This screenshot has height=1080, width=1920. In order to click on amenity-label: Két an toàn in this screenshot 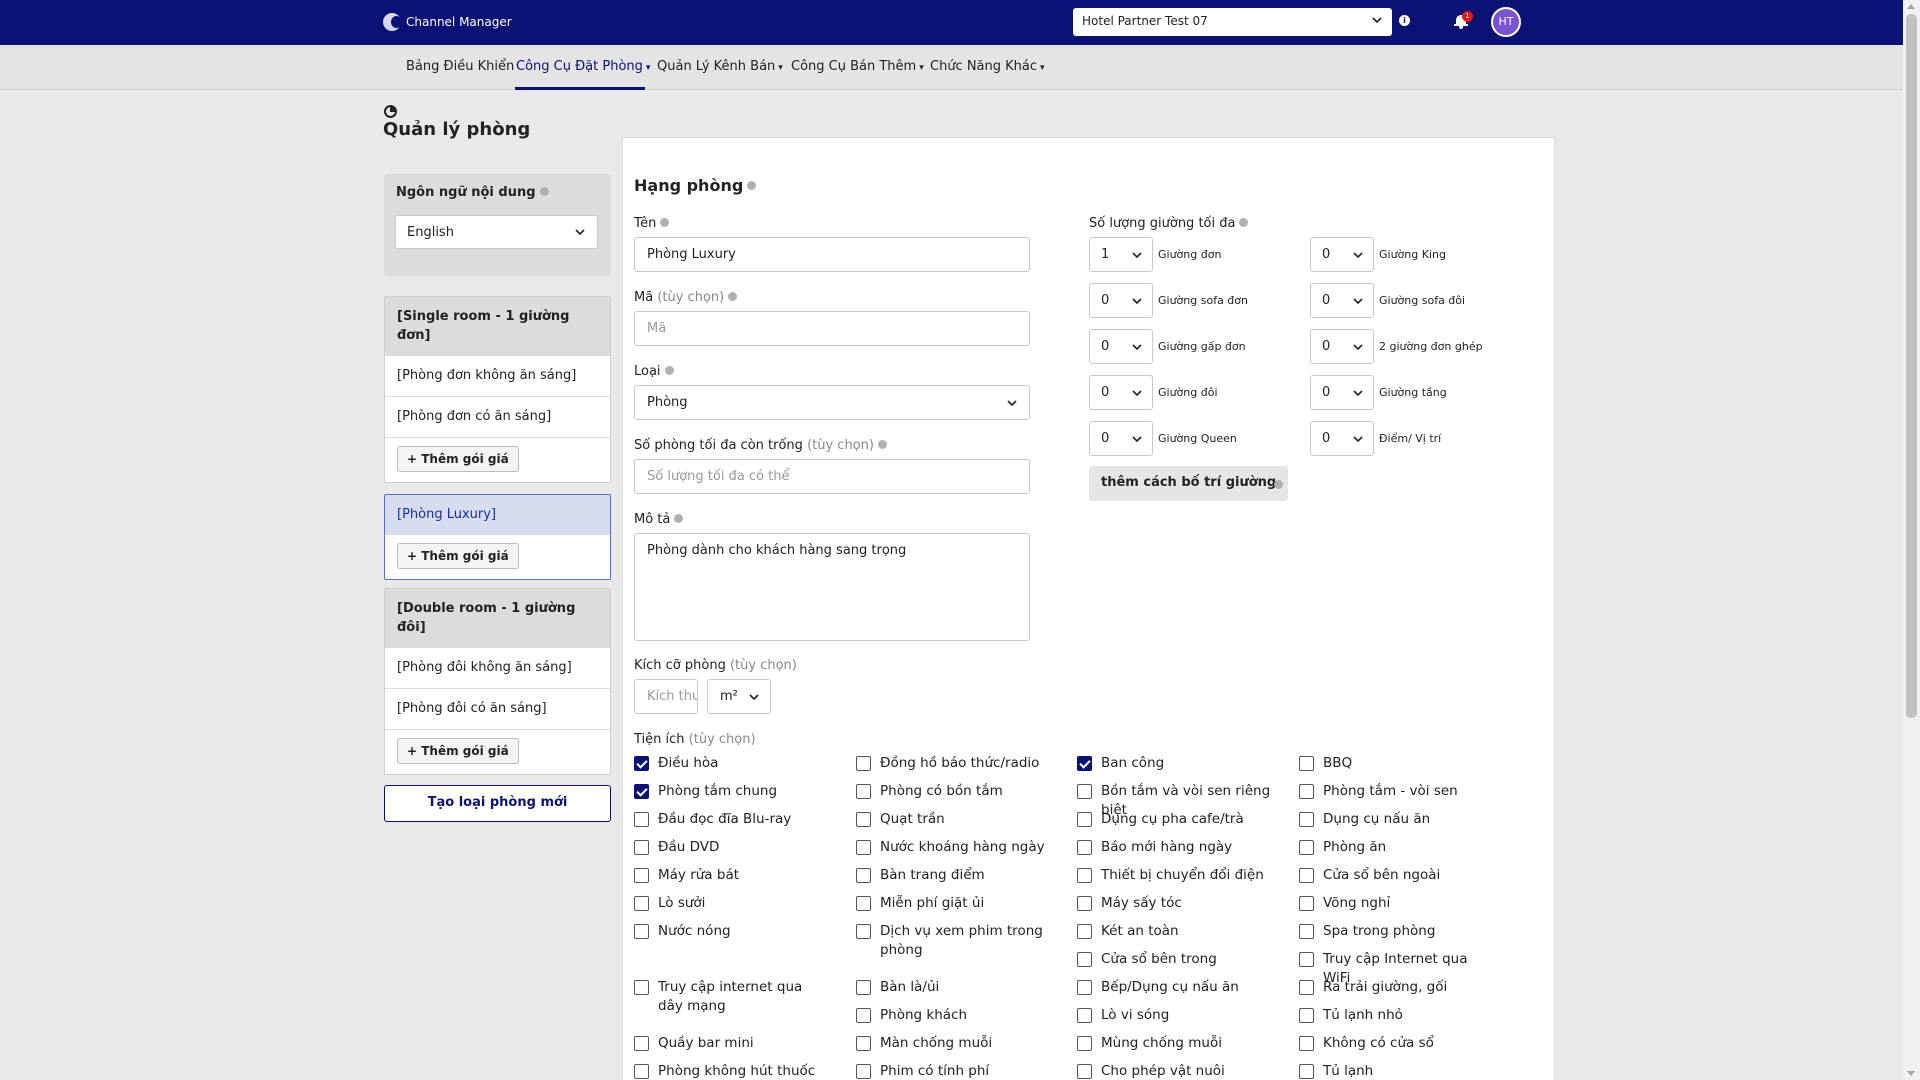, I will do `click(1187, 931)`.